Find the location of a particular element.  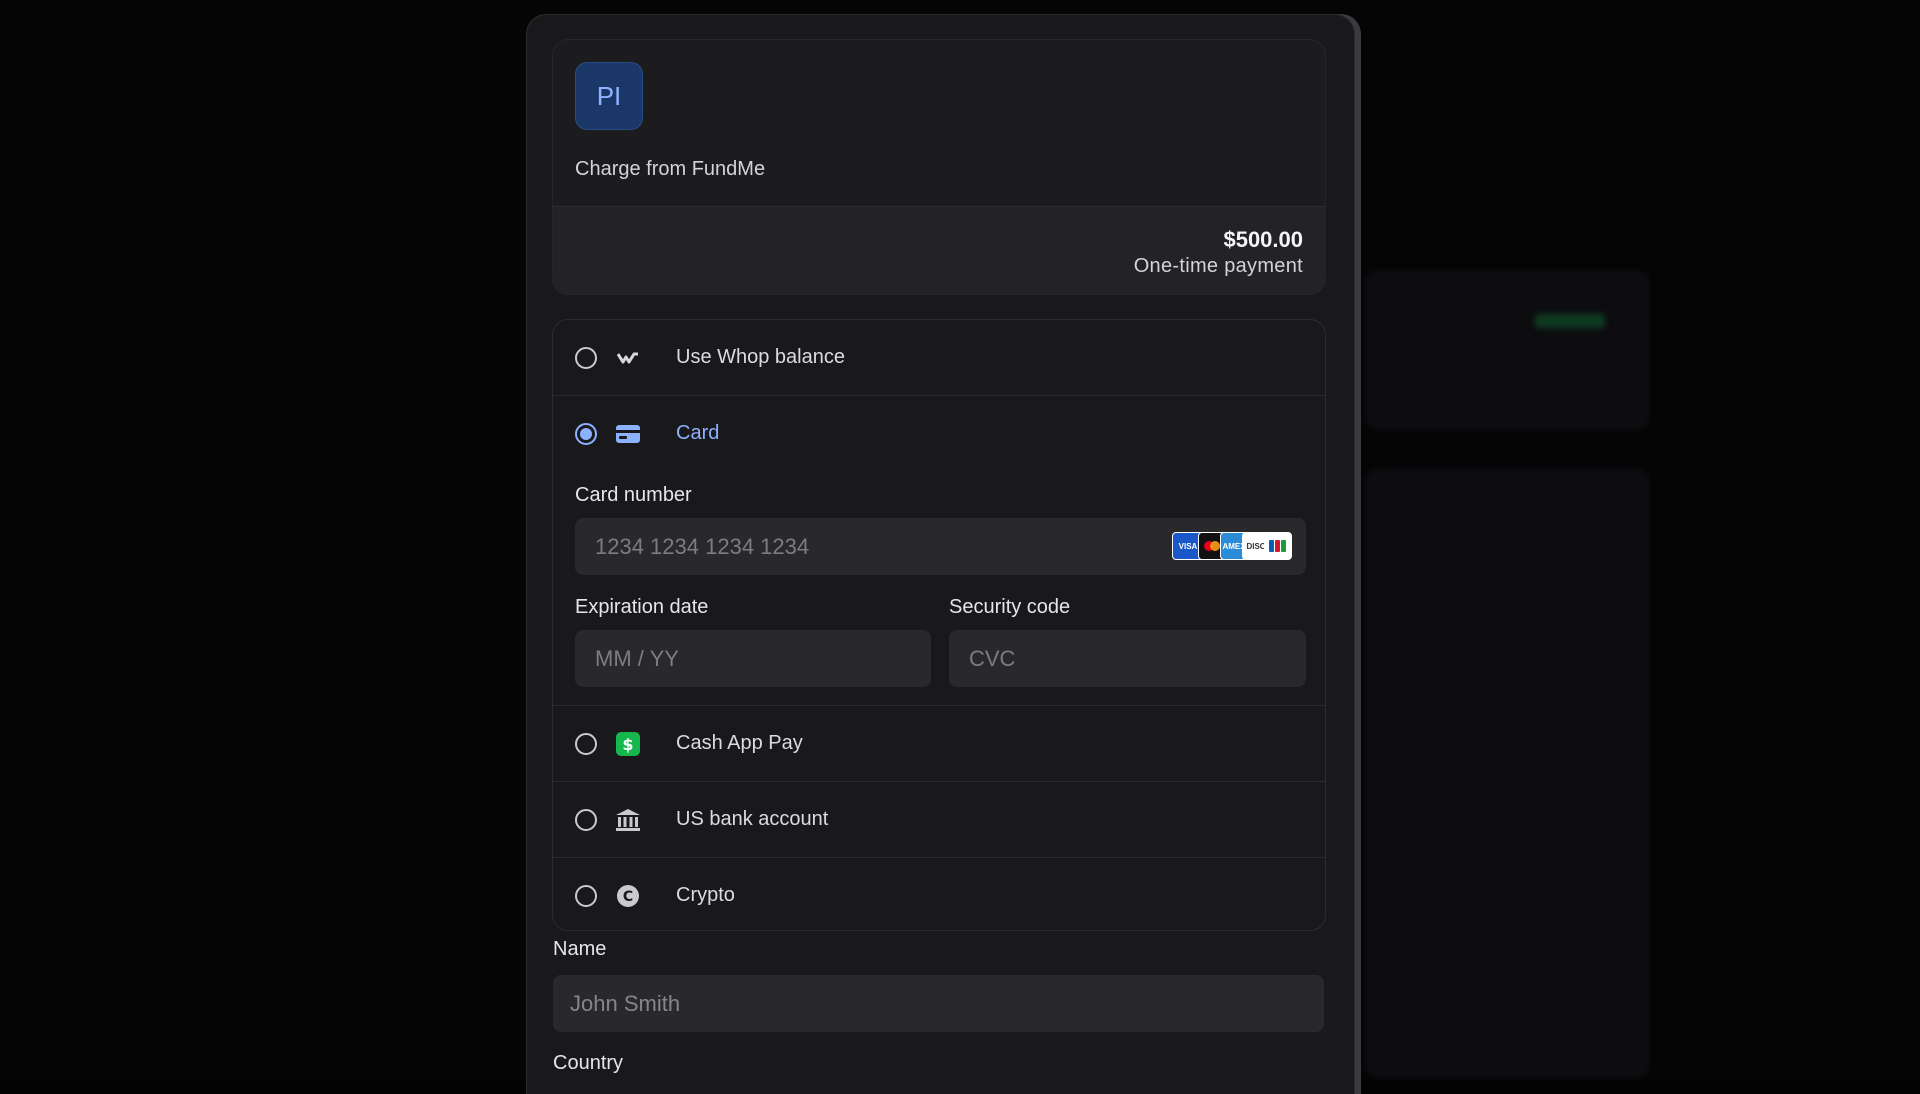

country-label: Country is located at coordinates (588, 1063).